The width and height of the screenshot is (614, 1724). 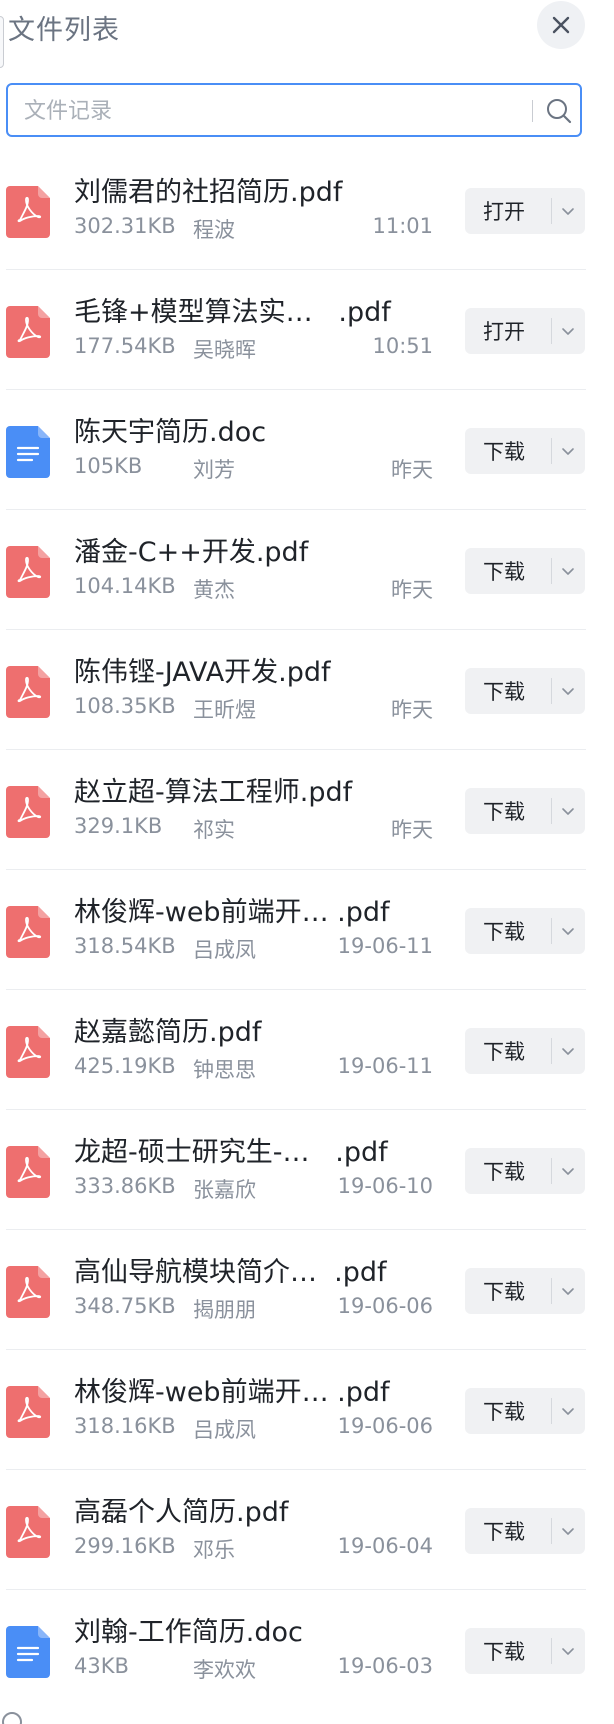 What do you see at coordinates (188, 1629) in the screenshot?
I see `file-name: 刘翰-工作简历.doc` at bounding box center [188, 1629].